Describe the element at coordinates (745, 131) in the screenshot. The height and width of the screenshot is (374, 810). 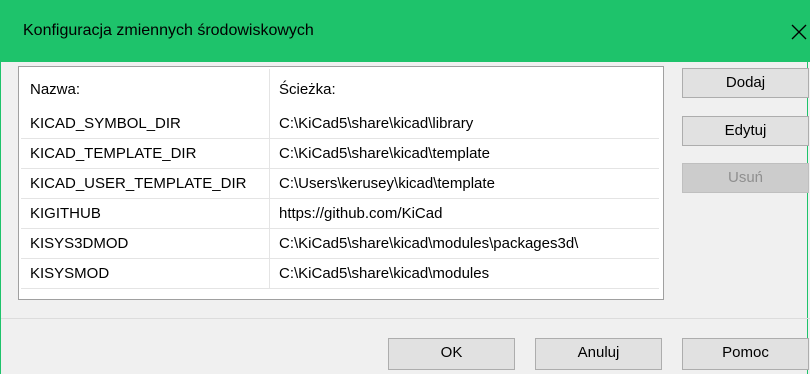
I see `edit-button: Edytuj` at that location.